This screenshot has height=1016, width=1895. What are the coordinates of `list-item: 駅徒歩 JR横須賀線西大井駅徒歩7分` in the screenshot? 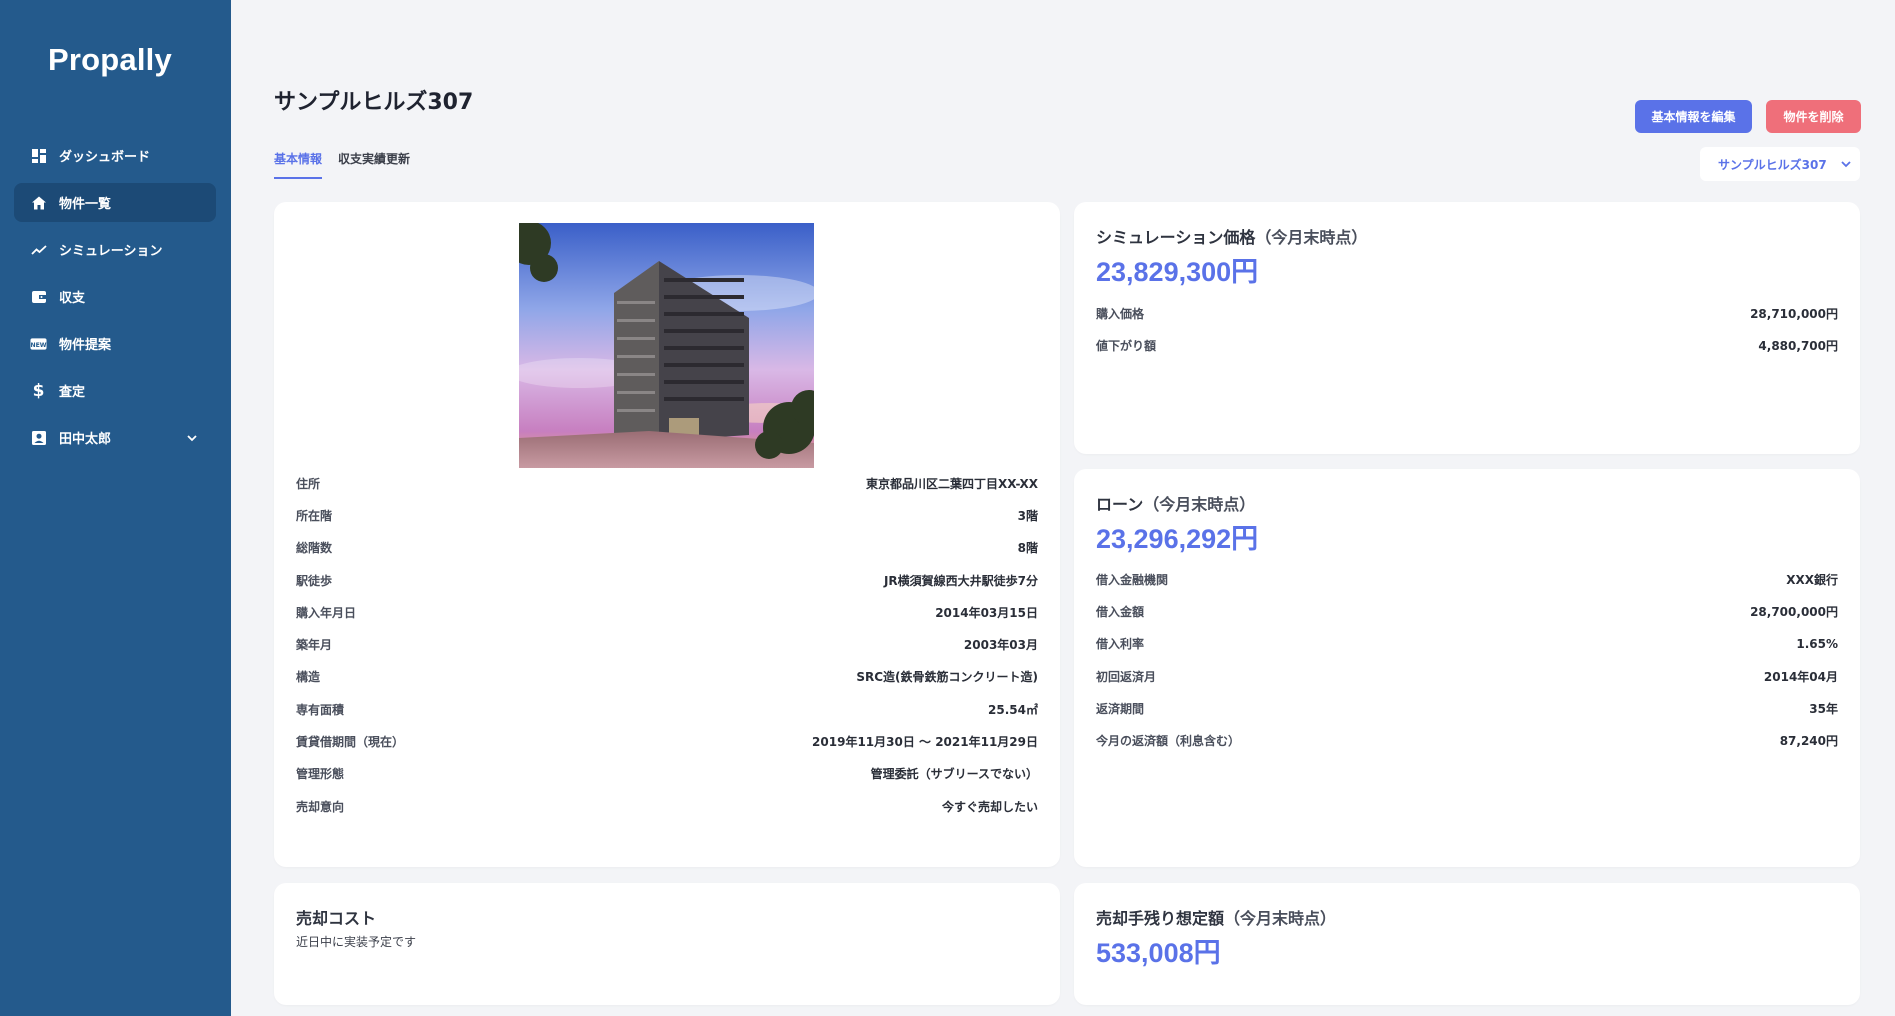 It's located at (667, 580).